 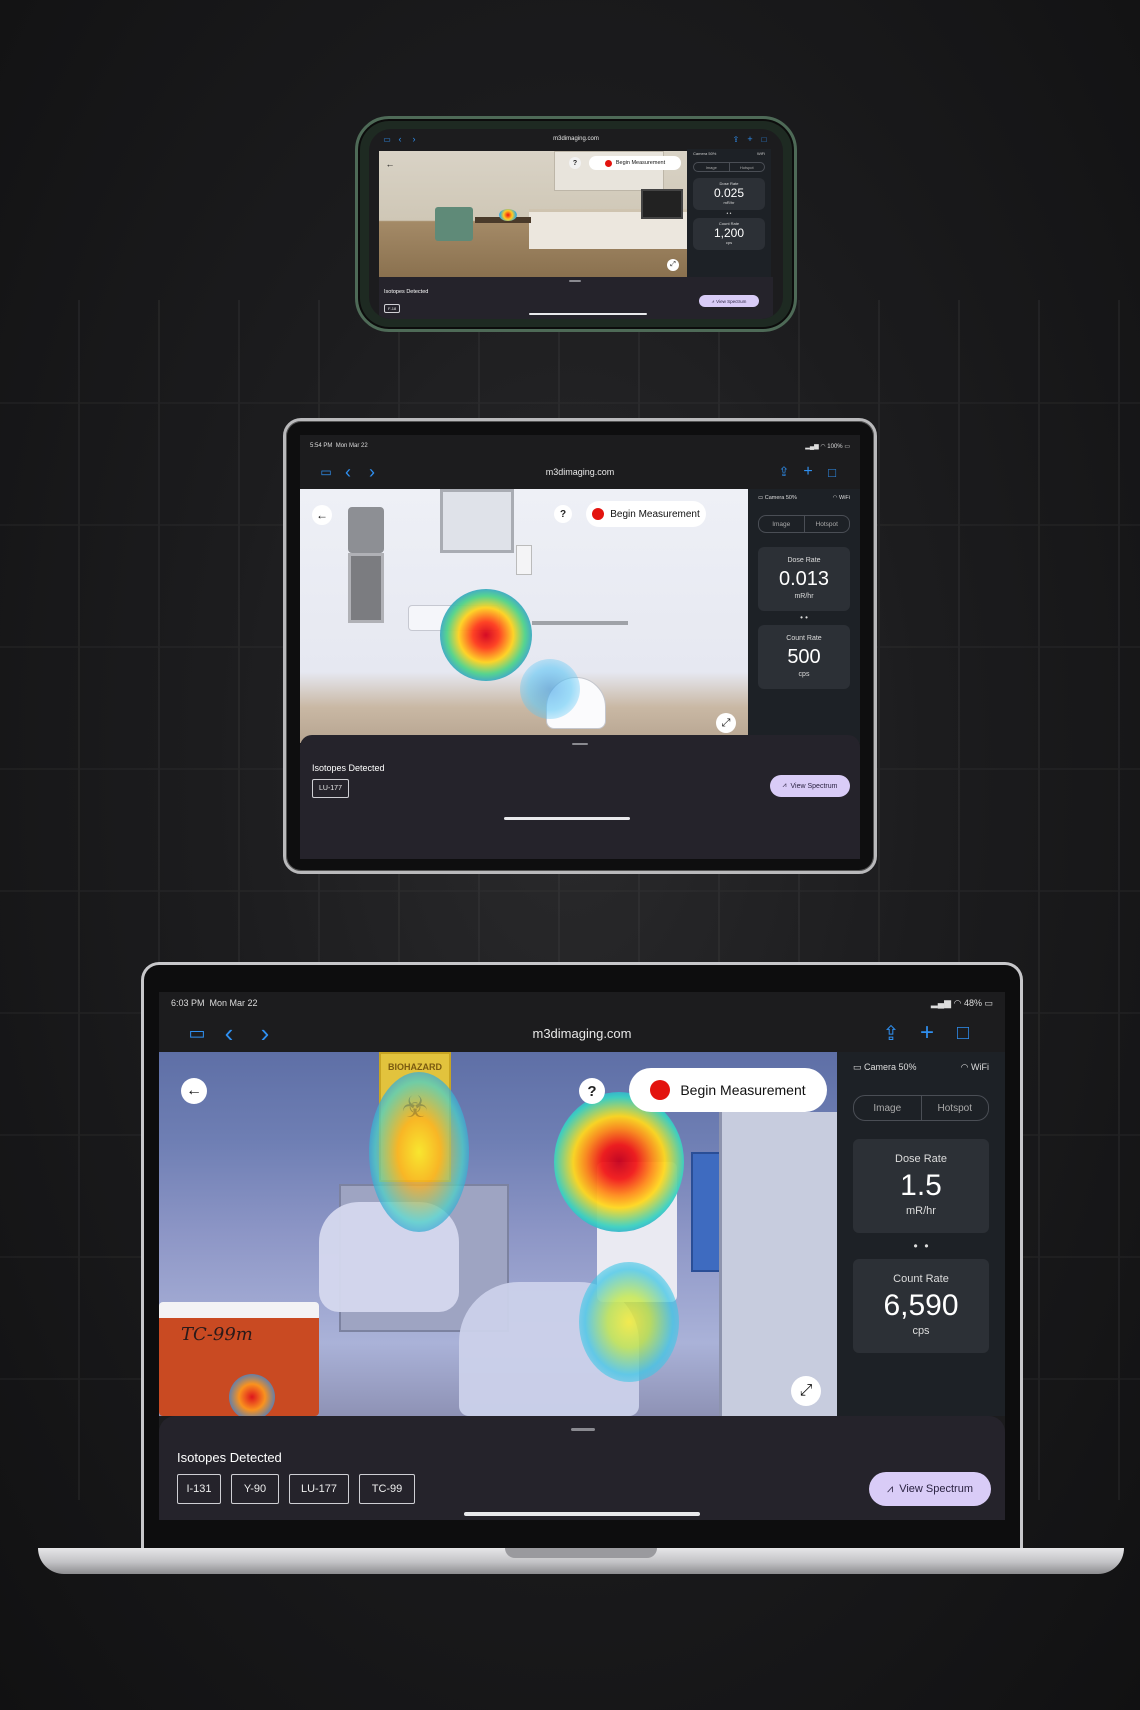 I want to click on laptop-status-bar: 6:03 PM Mon Mar 22 ▂▄▆ ◠ 48% ▭, so click(x=582, y=1003).